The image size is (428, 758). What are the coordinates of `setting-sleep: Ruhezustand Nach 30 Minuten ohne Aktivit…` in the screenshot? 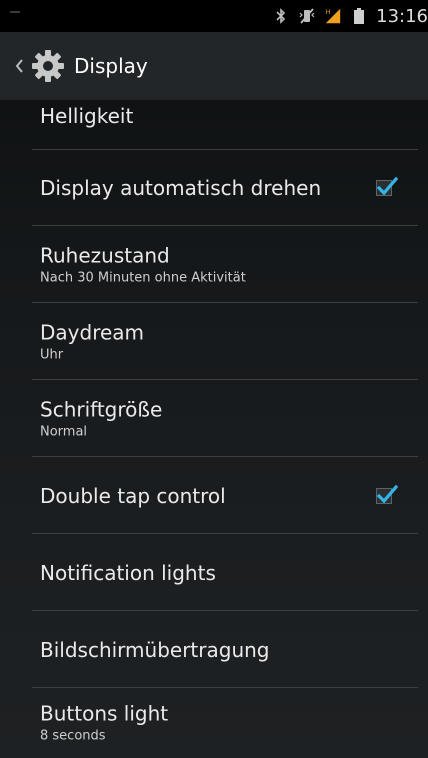 It's located at (214, 264).